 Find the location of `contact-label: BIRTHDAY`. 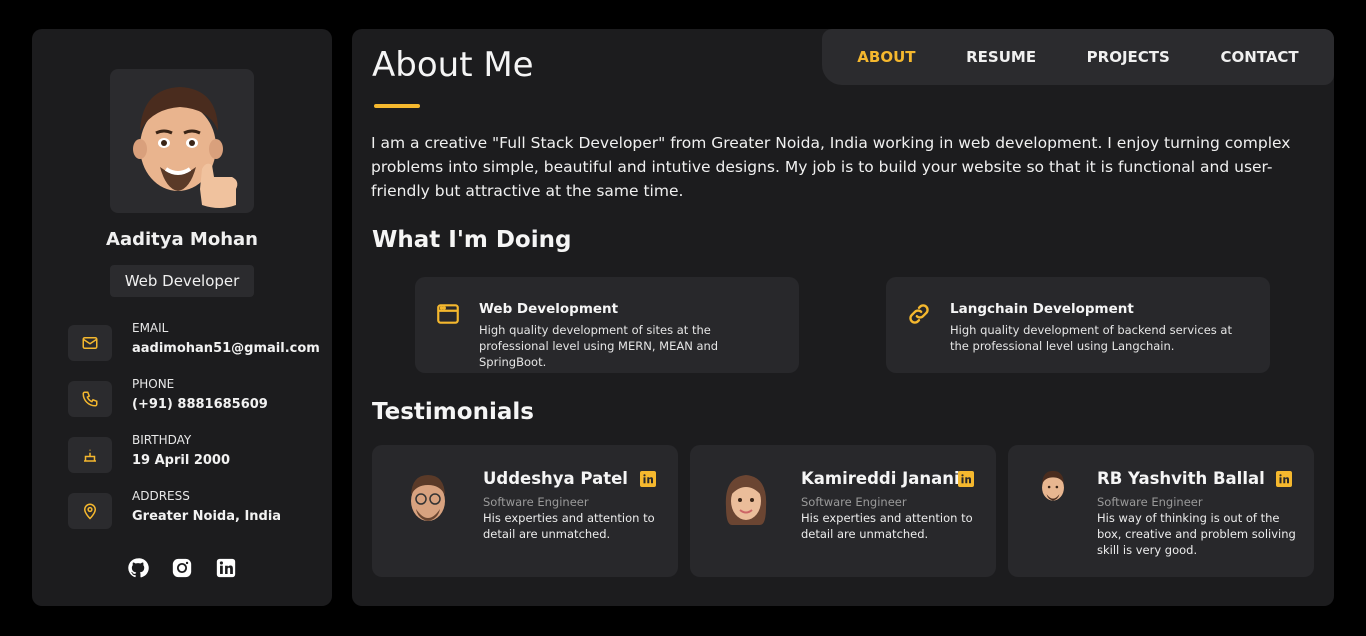

contact-label: BIRTHDAY is located at coordinates (162, 440).